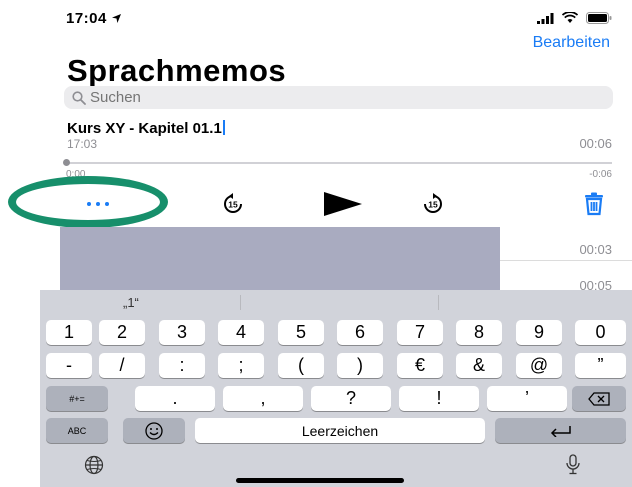  I want to click on playback-scrubber, so click(337, 162).